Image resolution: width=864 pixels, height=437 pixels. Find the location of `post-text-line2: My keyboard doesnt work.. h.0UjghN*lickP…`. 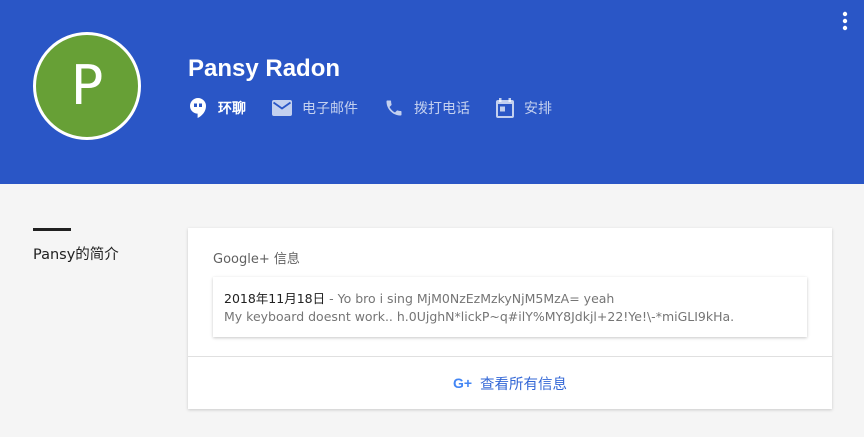

post-text-line2: My keyboard doesnt work.. h.0UjghN*lickP… is located at coordinates (479, 316).